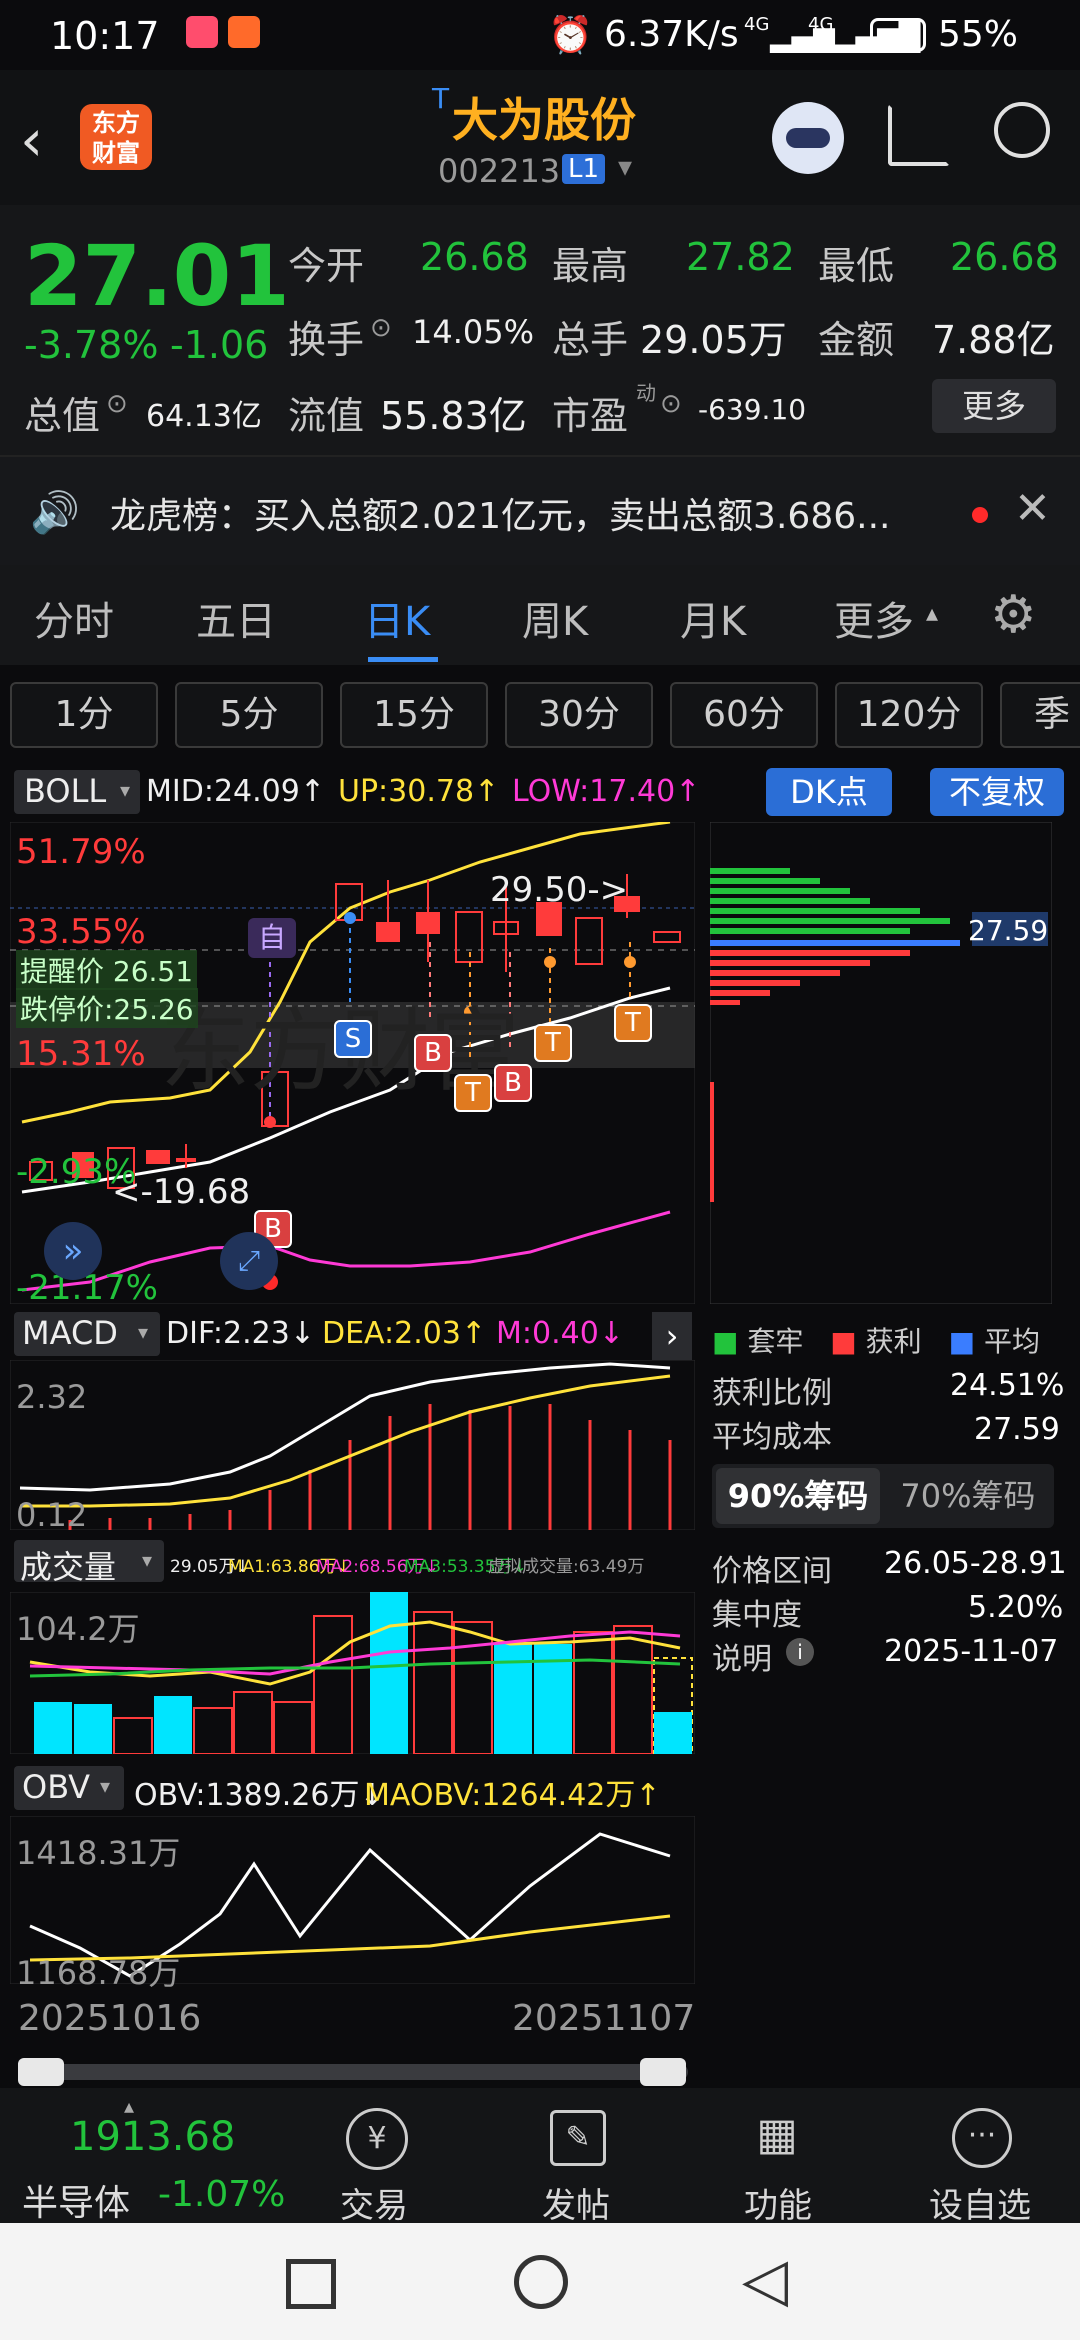 The width and height of the screenshot is (1080, 2340). What do you see at coordinates (249, 1261) in the screenshot?
I see `zoom-icon: ⤢` at bounding box center [249, 1261].